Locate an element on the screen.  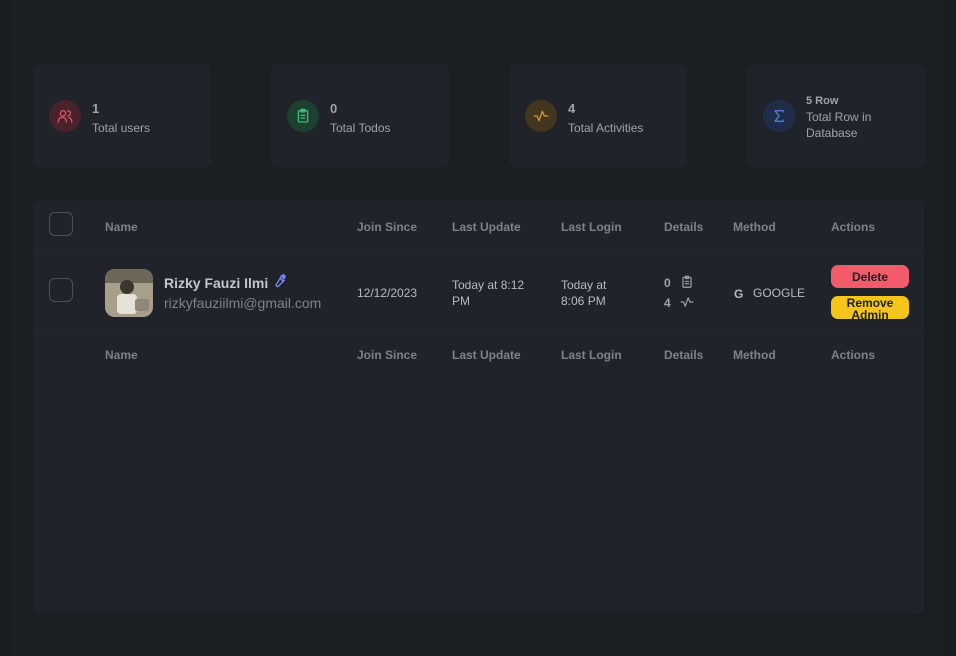
delete-button: Delete is located at coordinates (870, 276).